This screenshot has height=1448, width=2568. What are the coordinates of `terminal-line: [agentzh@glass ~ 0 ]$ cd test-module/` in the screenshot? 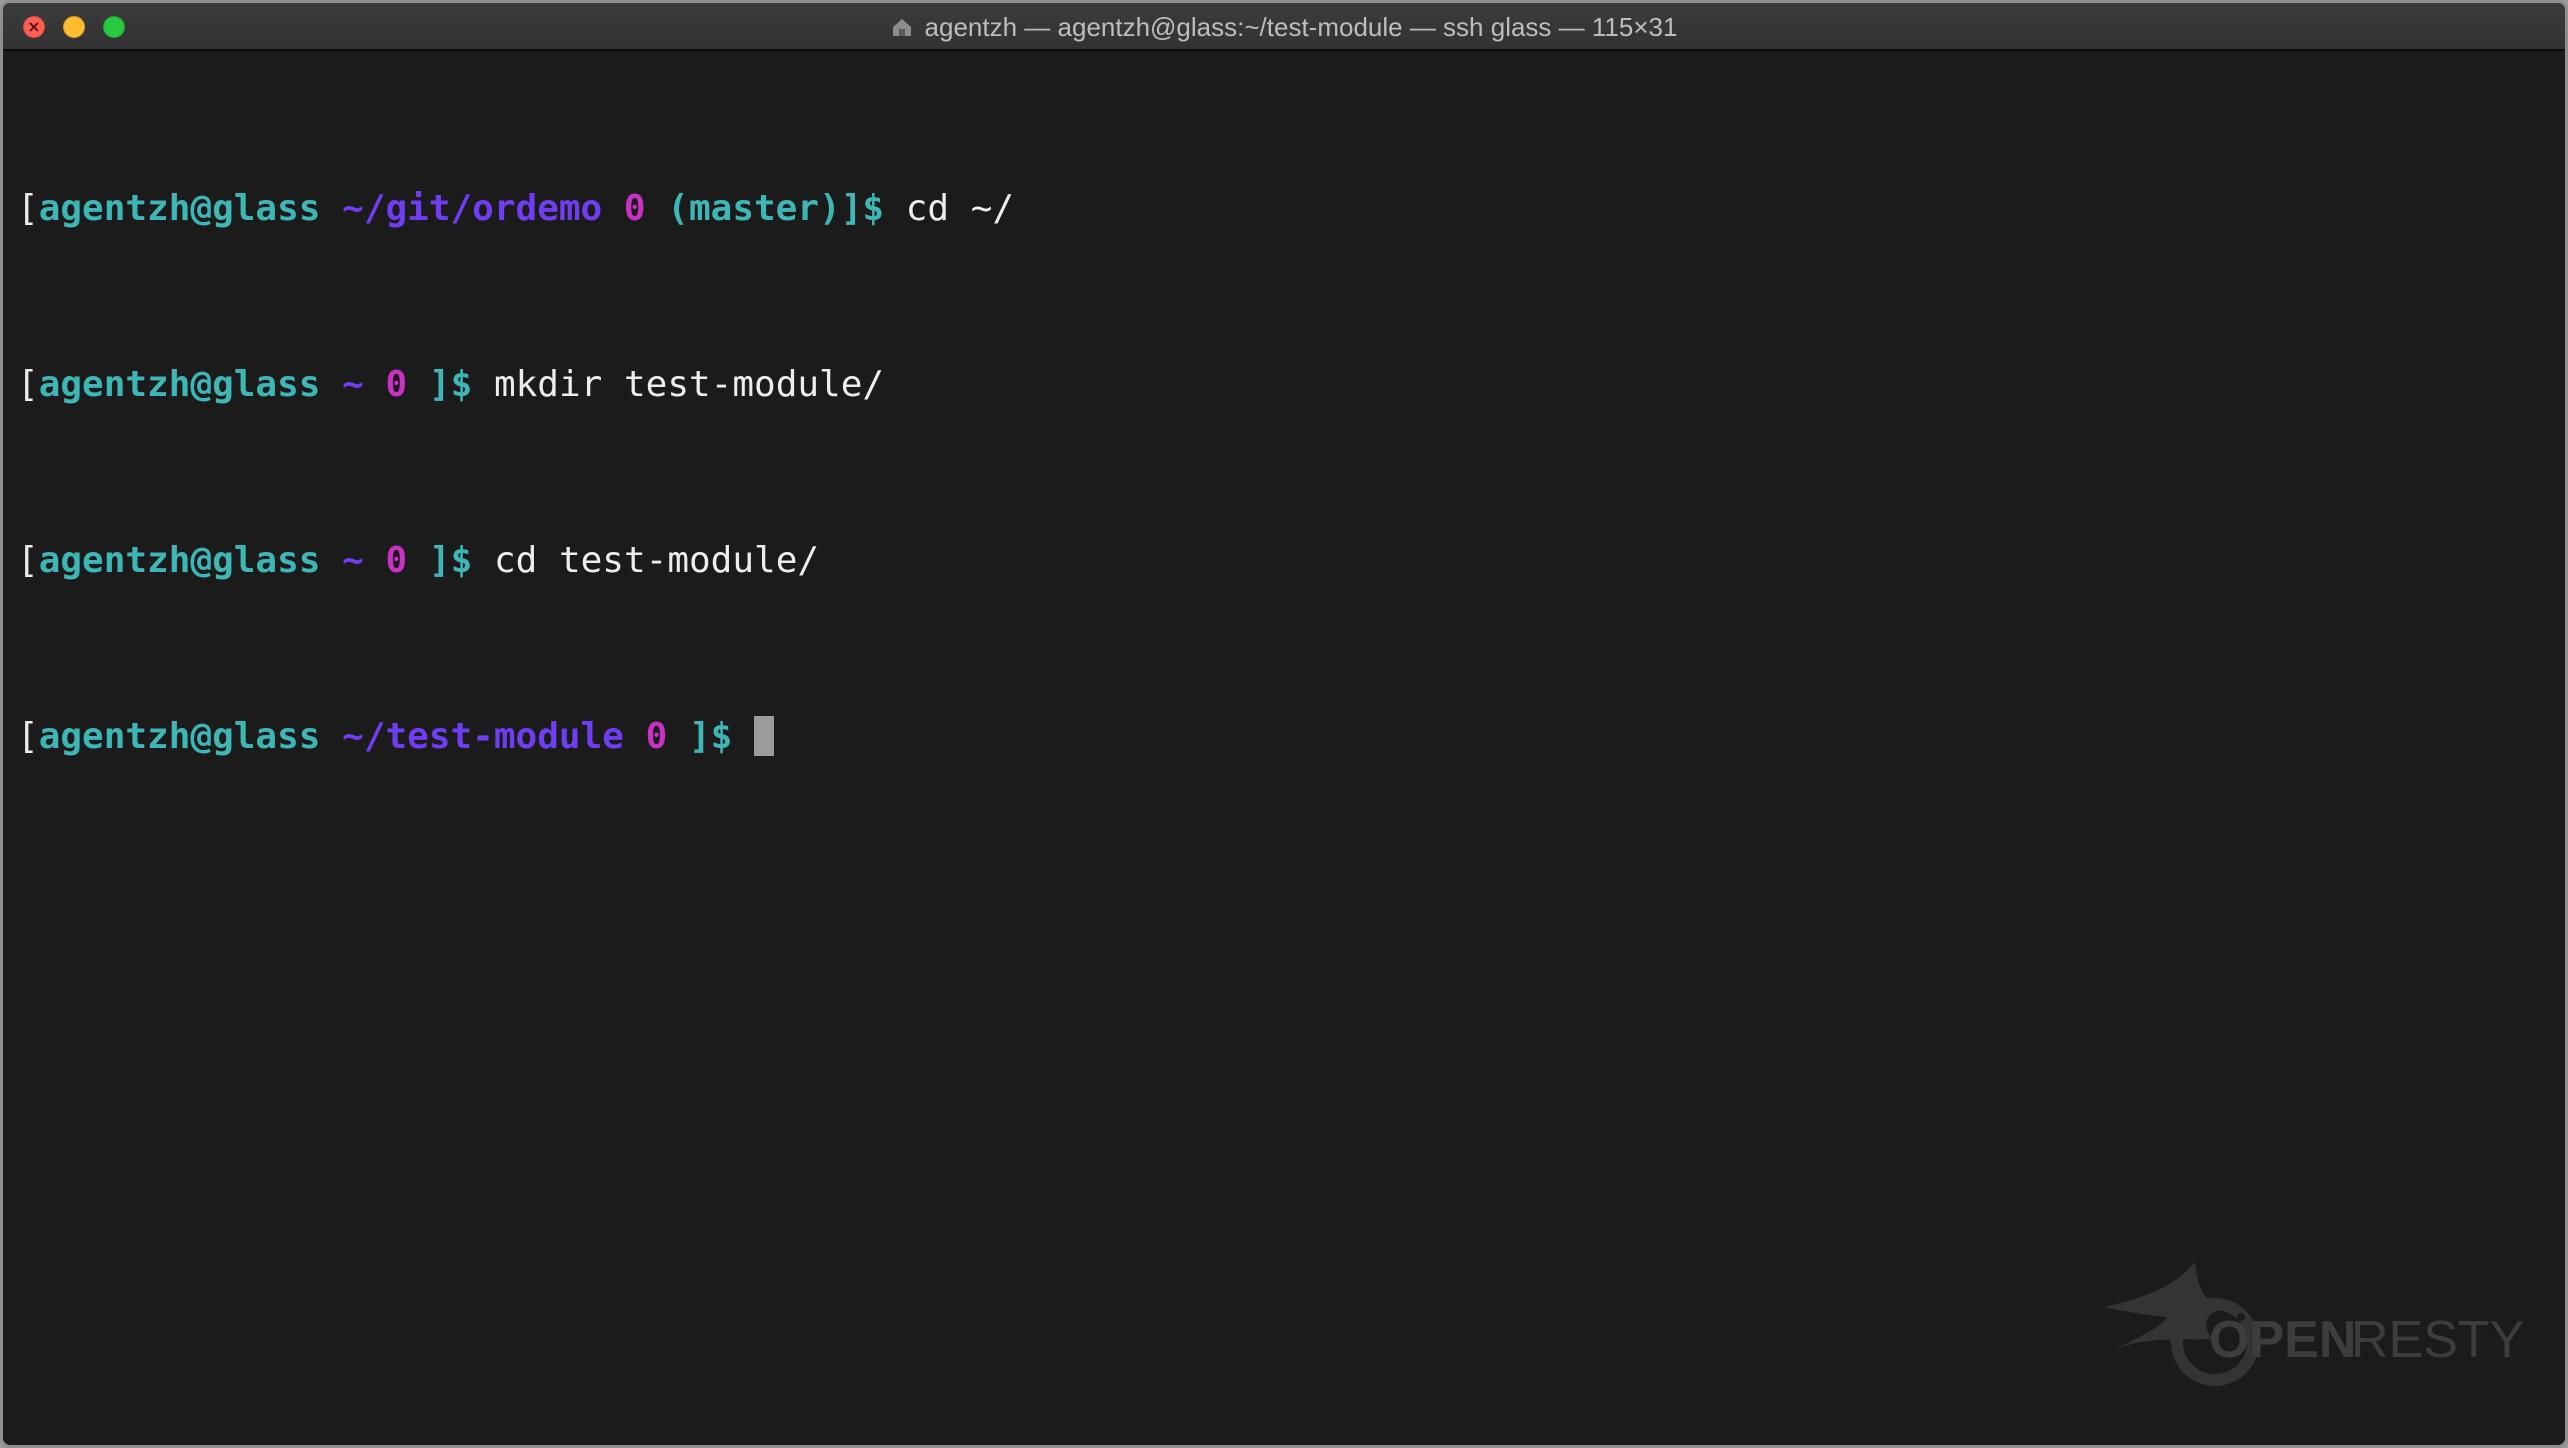 It's located at (1291, 561).